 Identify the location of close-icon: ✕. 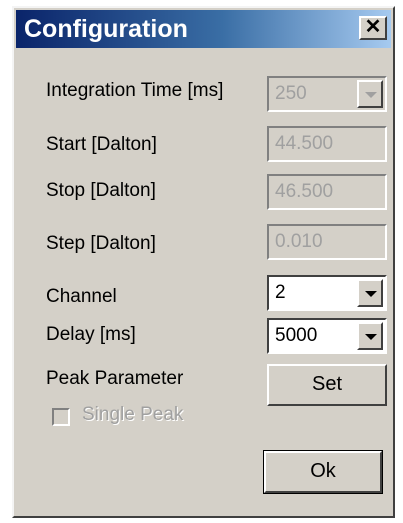
(373, 27).